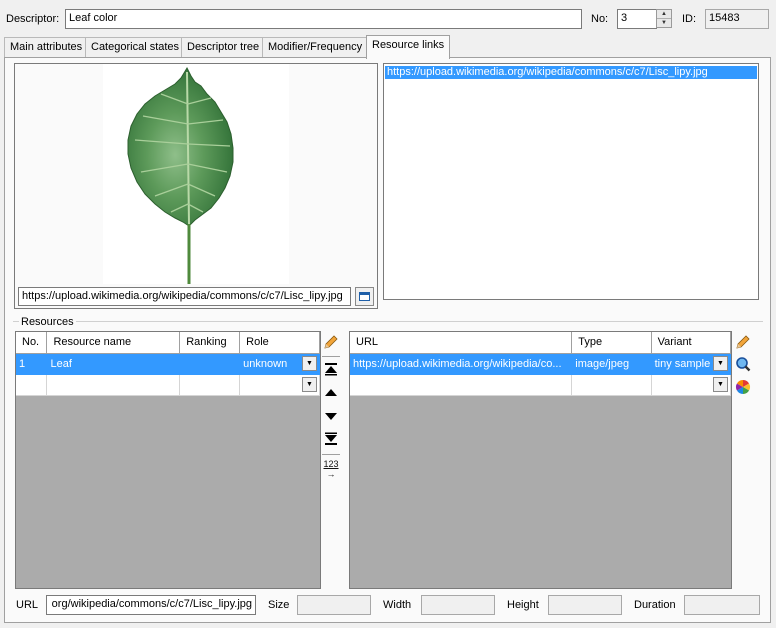  Describe the element at coordinates (331, 417) in the screenshot. I see `move-down-icon` at that location.